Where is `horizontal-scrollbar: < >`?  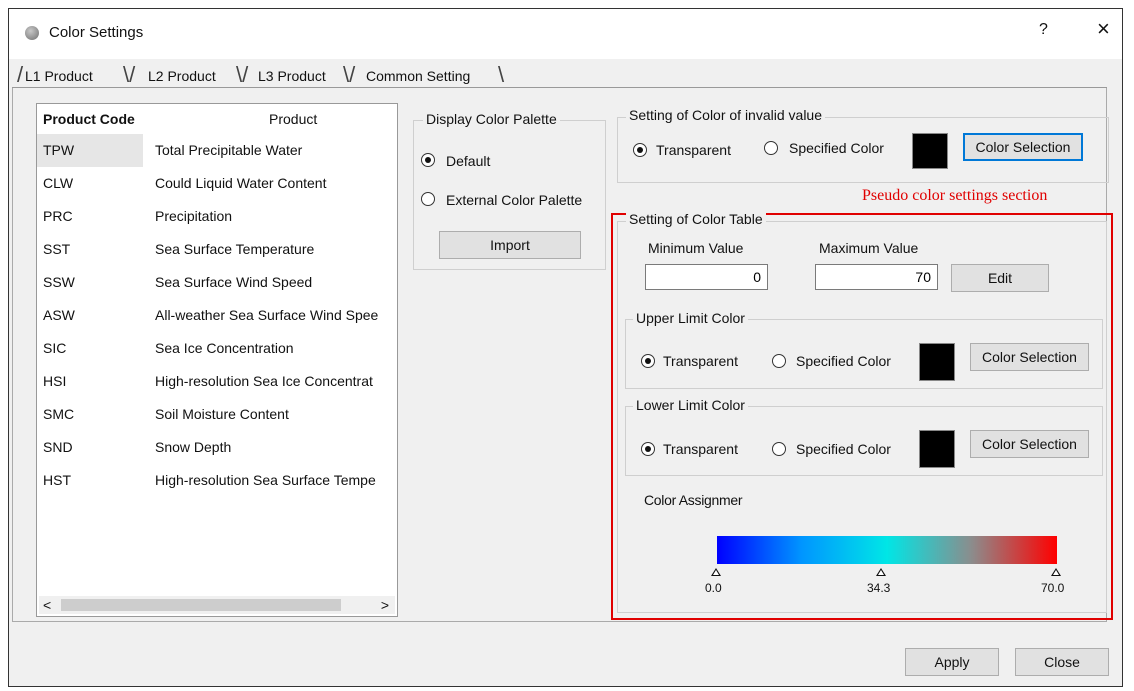 horizontal-scrollbar: < > is located at coordinates (217, 605).